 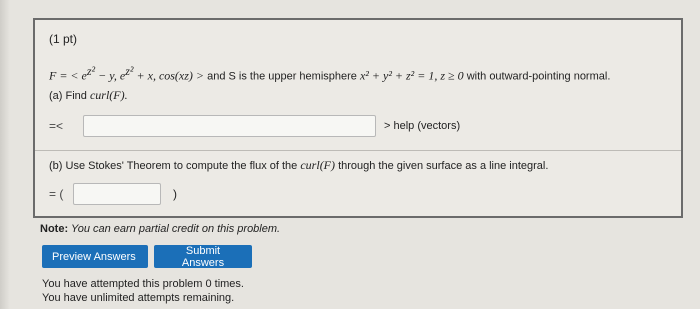 I want to click on flux-answer-input, so click(x=117, y=194).